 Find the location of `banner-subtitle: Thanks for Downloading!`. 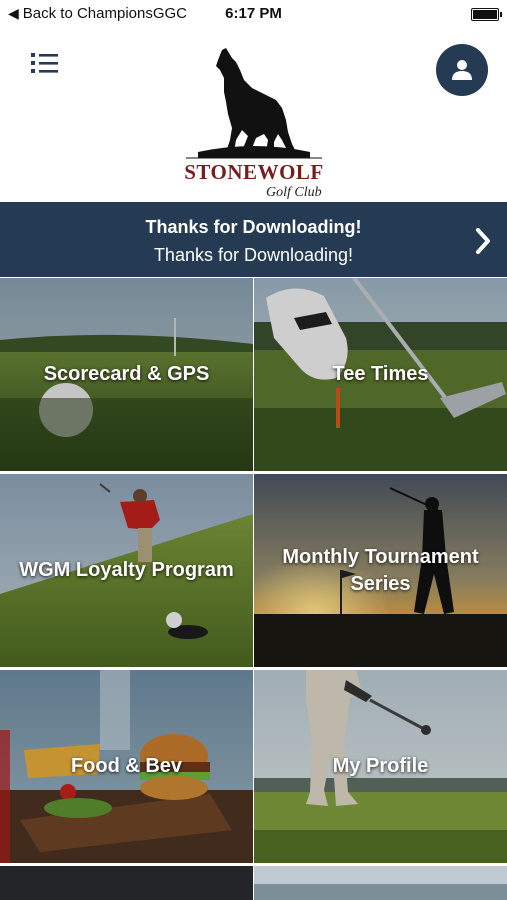

banner-subtitle: Thanks for Downloading! is located at coordinates (253, 255).